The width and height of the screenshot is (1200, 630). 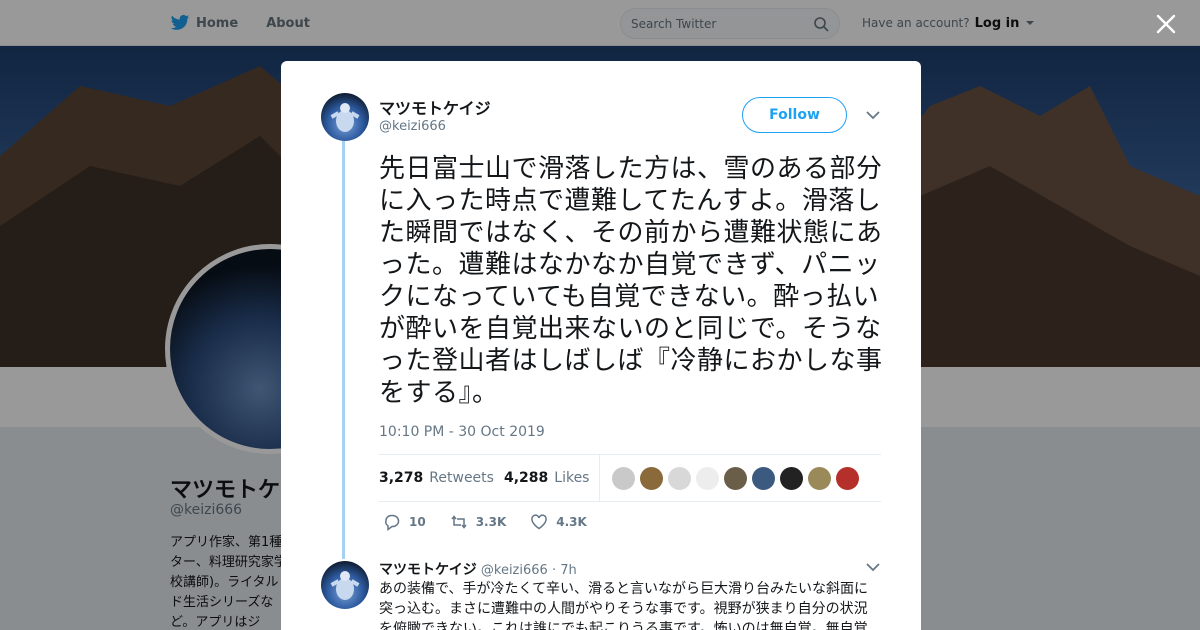 What do you see at coordinates (572, 478) in the screenshot?
I see `likes-label: Likes` at bounding box center [572, 478].